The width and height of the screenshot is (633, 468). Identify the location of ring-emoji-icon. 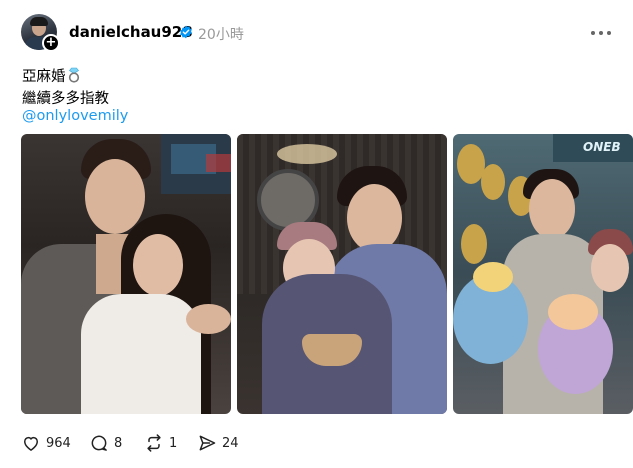
(73, 75).